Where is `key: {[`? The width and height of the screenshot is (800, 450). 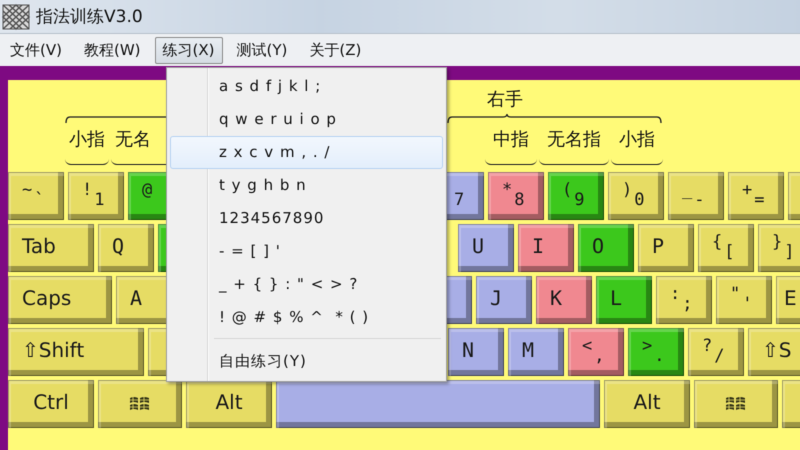
key: {[ is located at coordinates (726, 248).